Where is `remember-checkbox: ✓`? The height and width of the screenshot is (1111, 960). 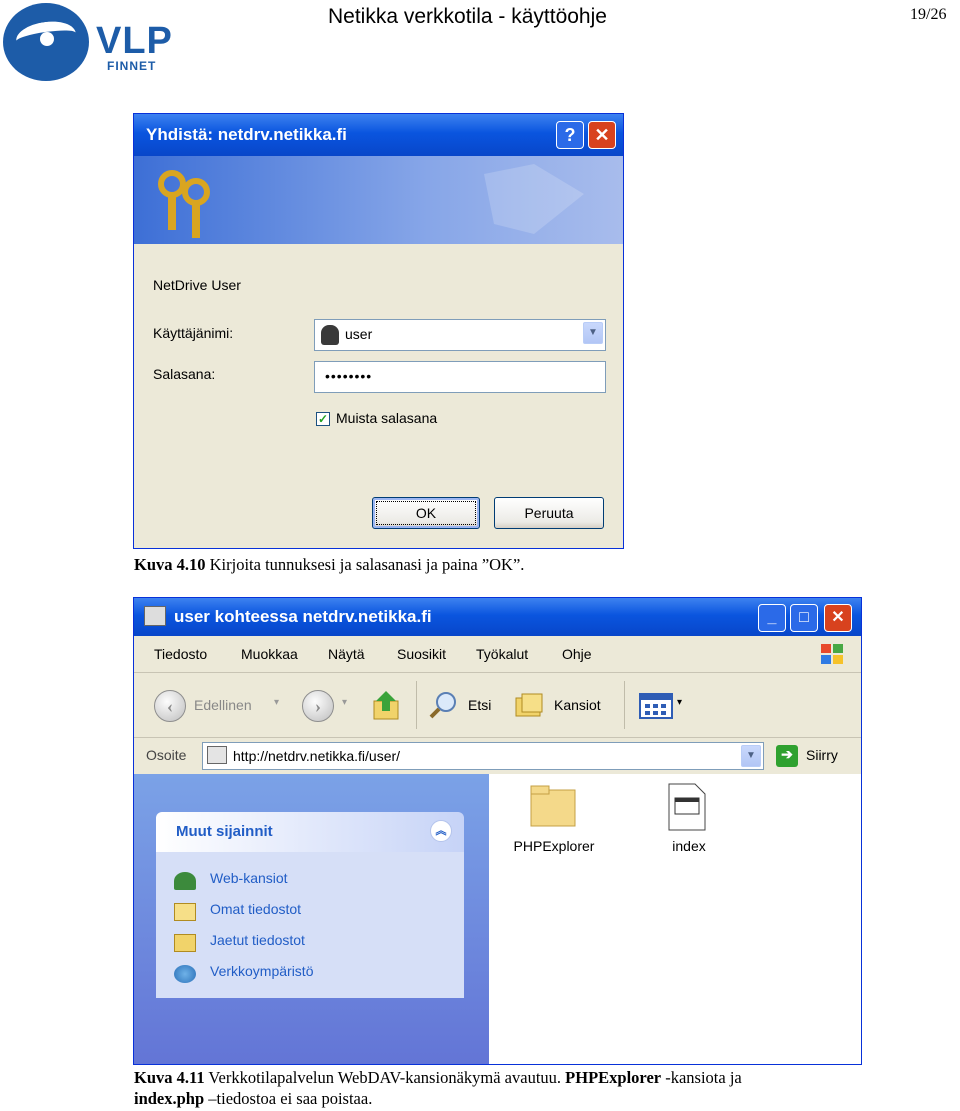 remember-checkbox: ✓ is located at coordinates (323, 419).